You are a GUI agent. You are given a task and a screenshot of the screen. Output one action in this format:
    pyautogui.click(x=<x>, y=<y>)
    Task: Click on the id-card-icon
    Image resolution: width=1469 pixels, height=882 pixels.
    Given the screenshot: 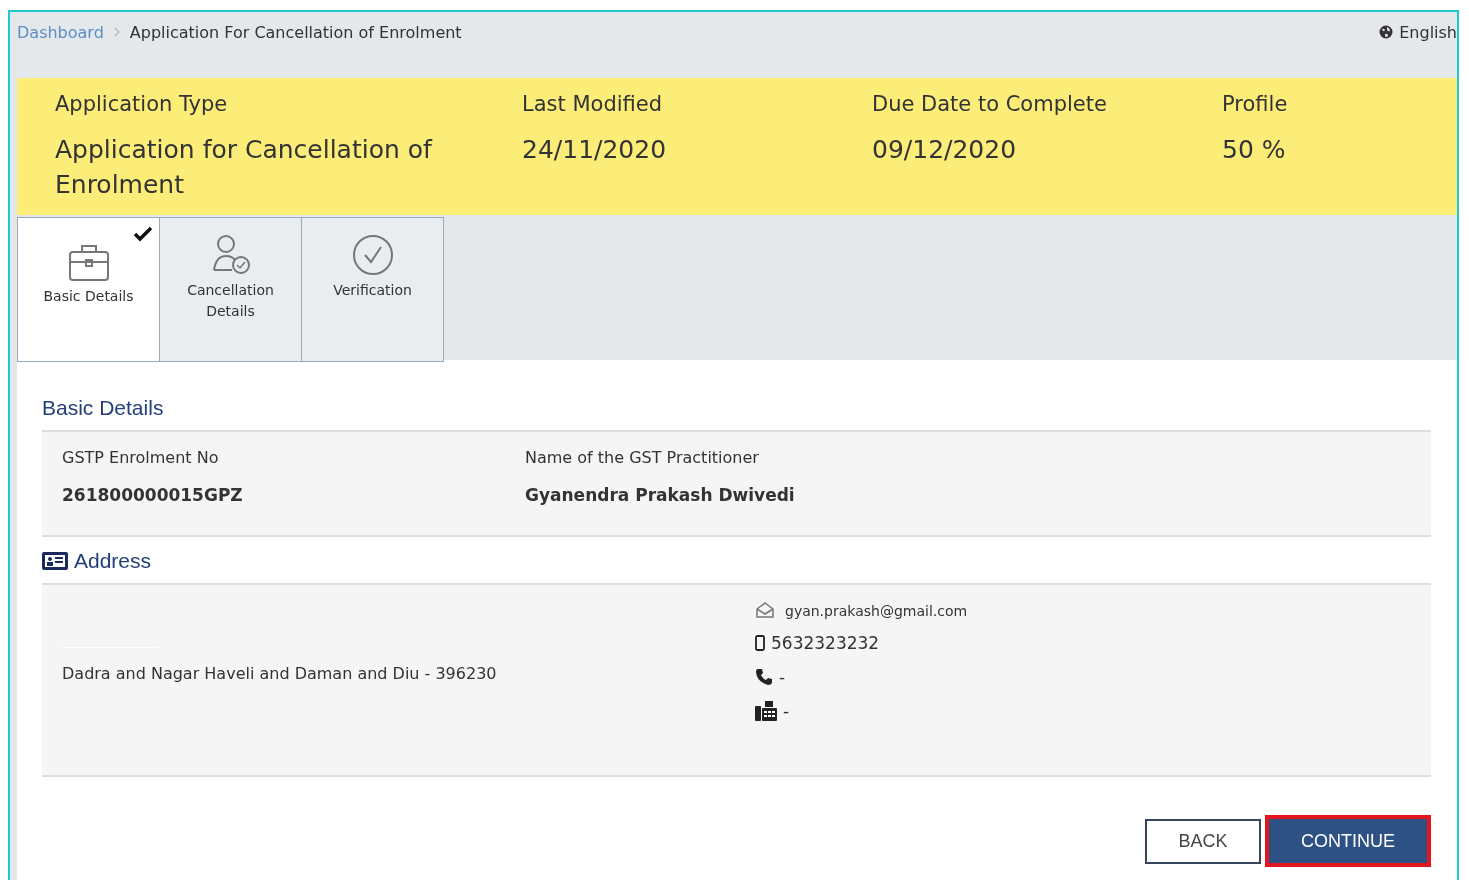 What is the action you would take?
    pyautogui.click(x=55, y=561)
    